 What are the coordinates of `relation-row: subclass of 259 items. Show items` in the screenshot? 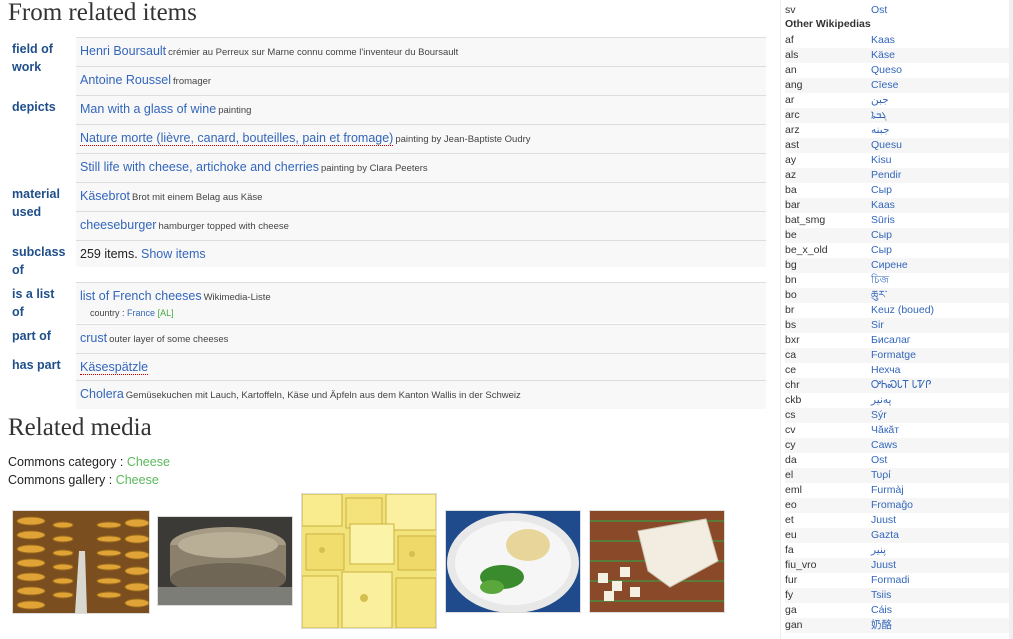 It's located at (387, 261).